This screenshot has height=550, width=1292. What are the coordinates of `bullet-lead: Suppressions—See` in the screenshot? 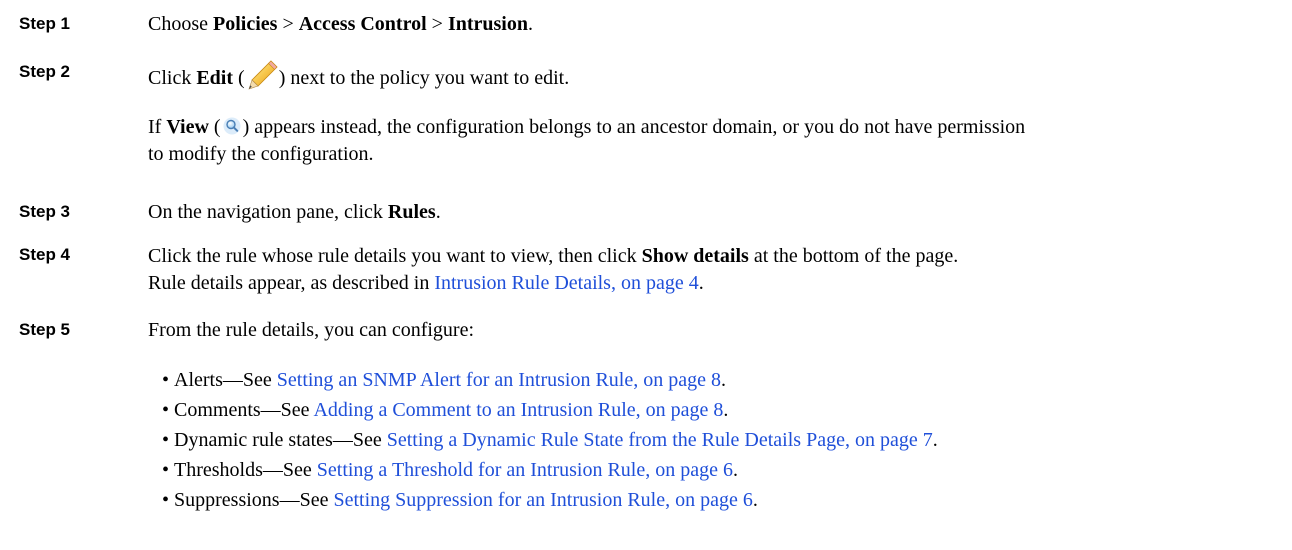 It's located at (254, 500).